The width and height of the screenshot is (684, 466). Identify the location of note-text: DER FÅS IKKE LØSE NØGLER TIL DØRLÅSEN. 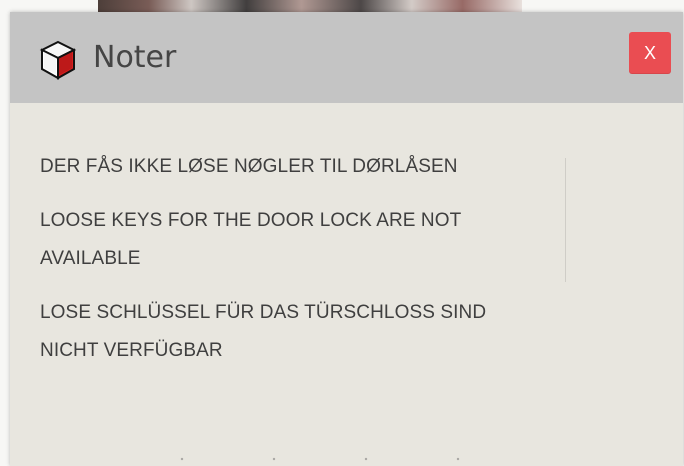
(249, 166).